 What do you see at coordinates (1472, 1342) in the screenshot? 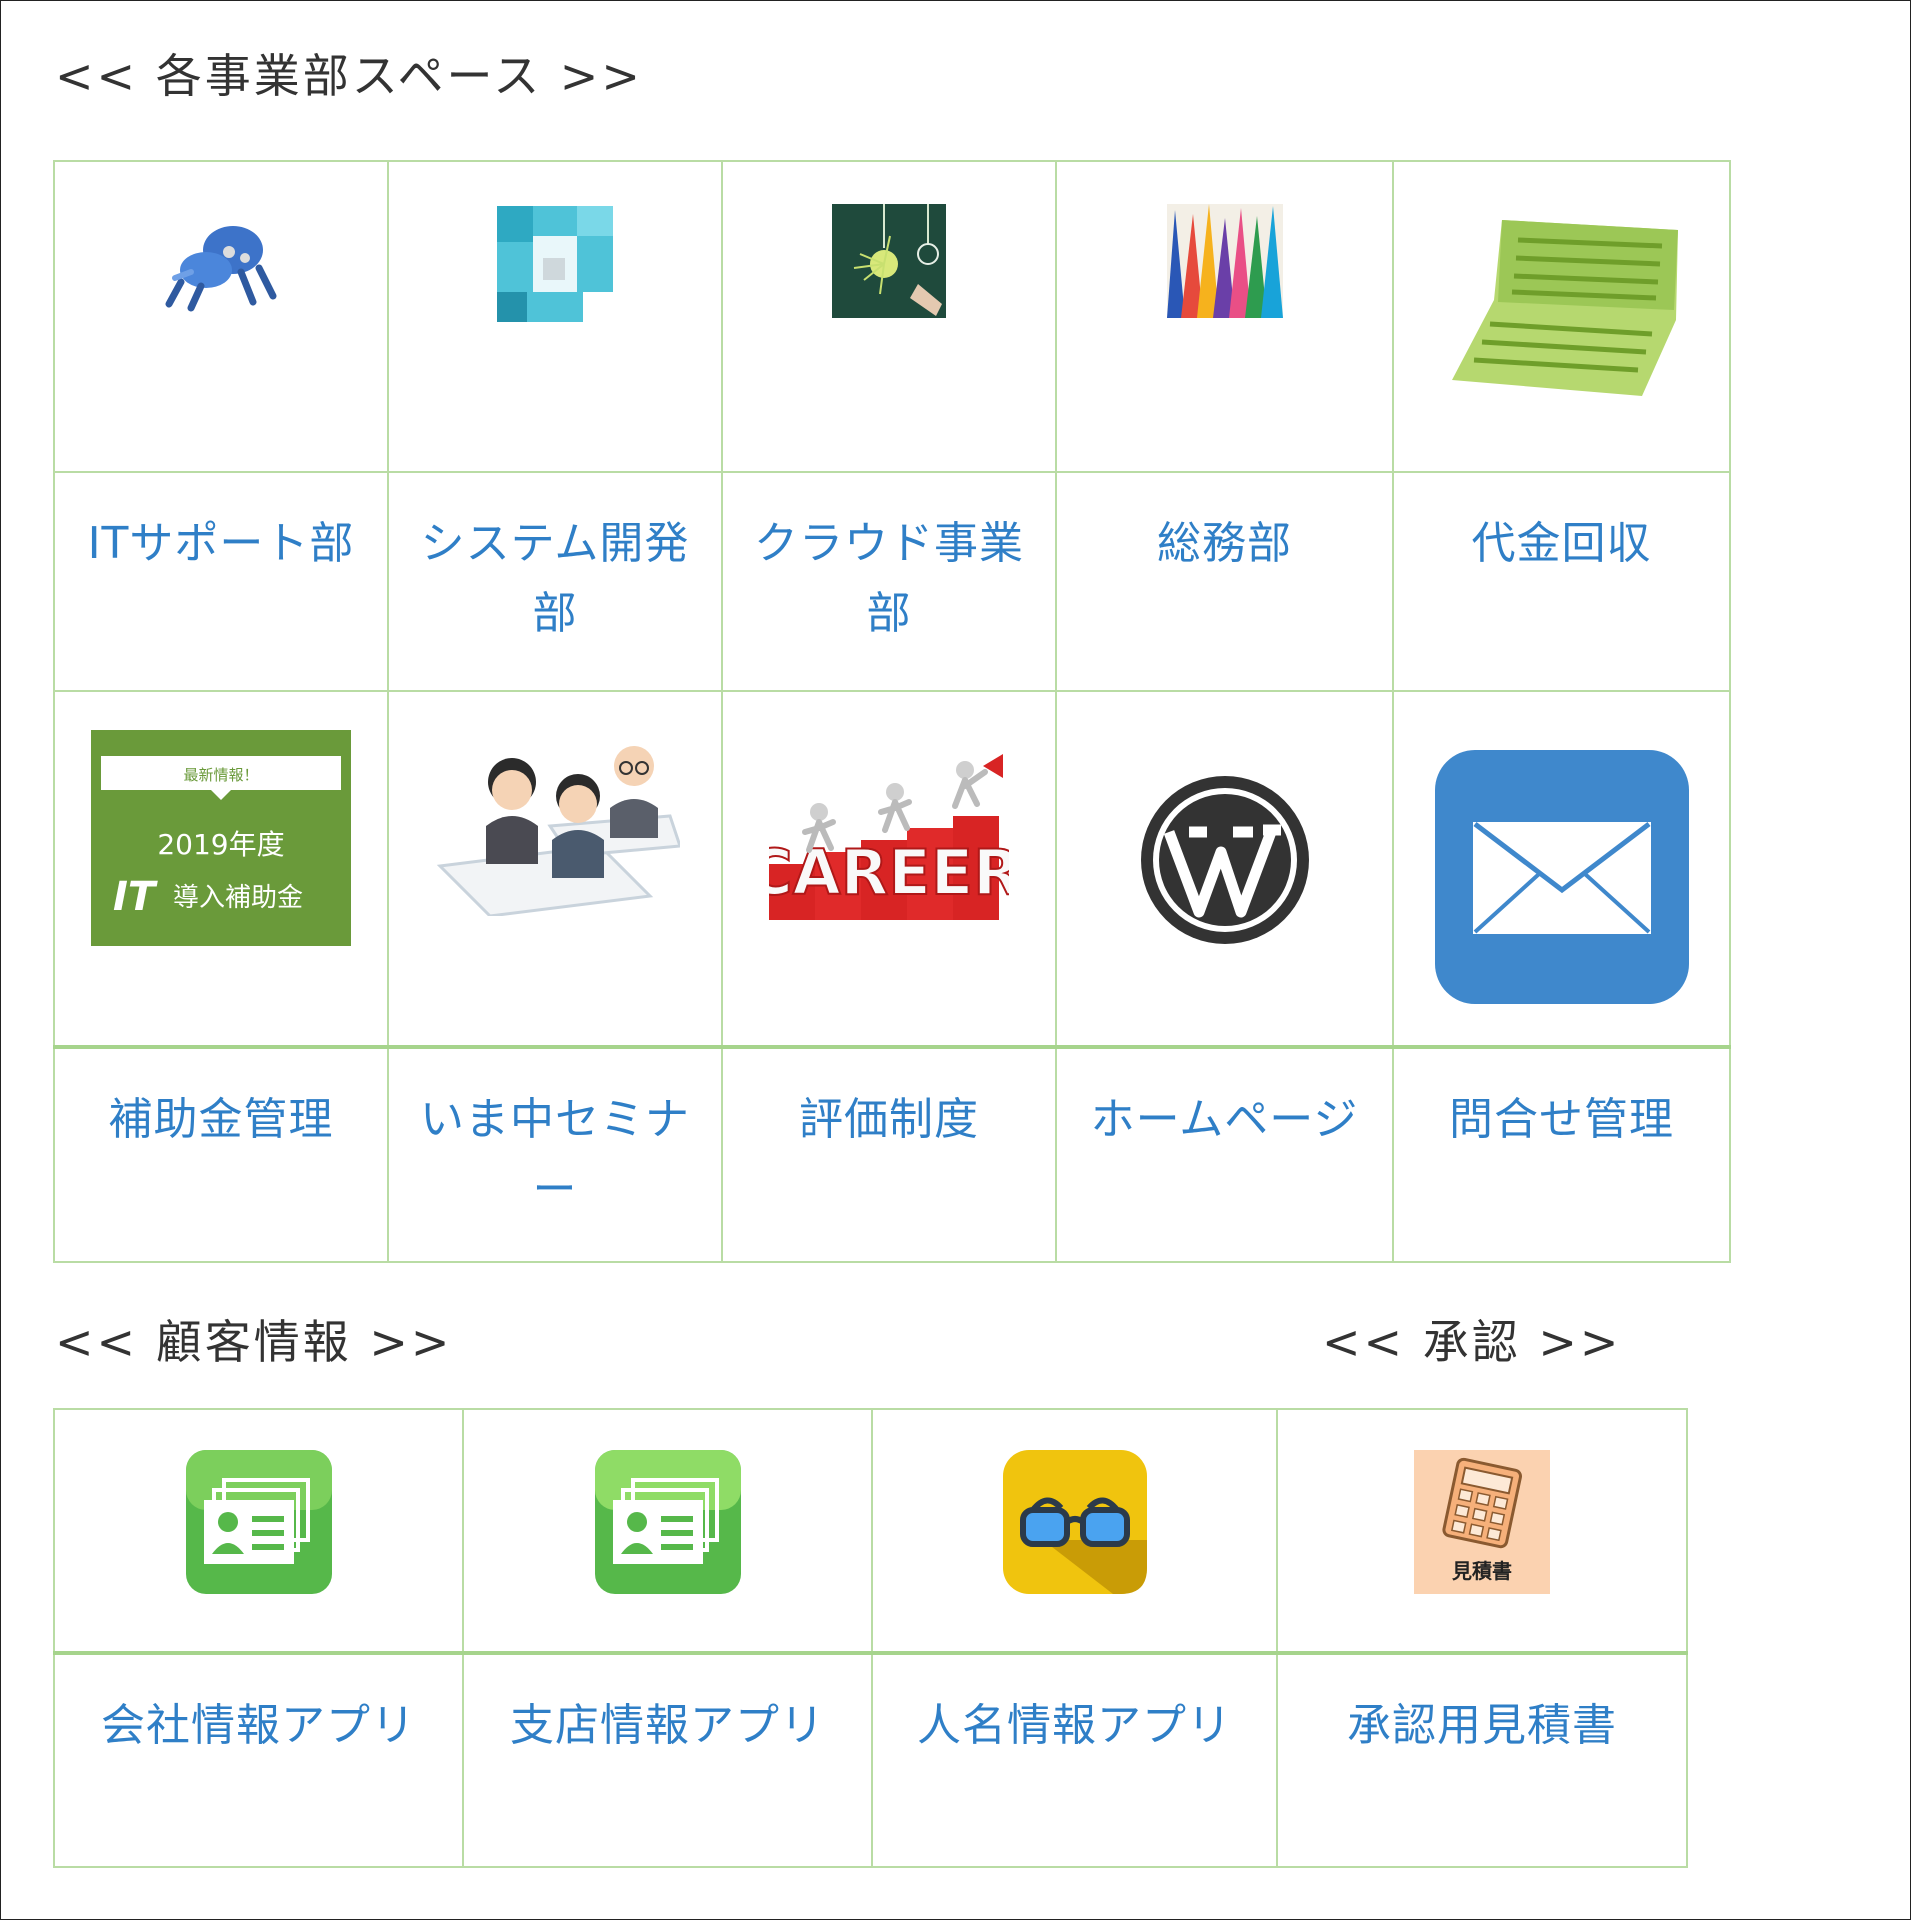
I see `approval-heading: << 承認 >>` at bounding box center [1472, 1342].